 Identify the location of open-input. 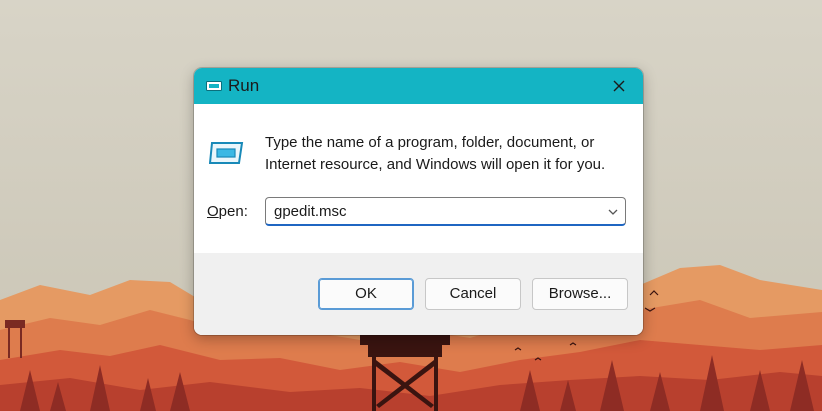
(434, 211).